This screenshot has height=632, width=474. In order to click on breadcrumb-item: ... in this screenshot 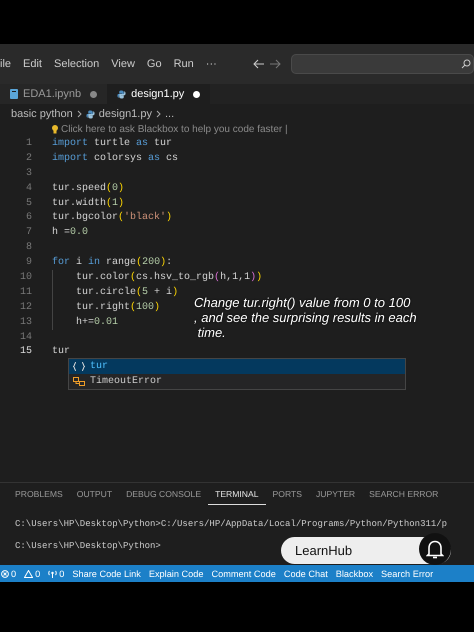, I will do `click(169, 114)`.